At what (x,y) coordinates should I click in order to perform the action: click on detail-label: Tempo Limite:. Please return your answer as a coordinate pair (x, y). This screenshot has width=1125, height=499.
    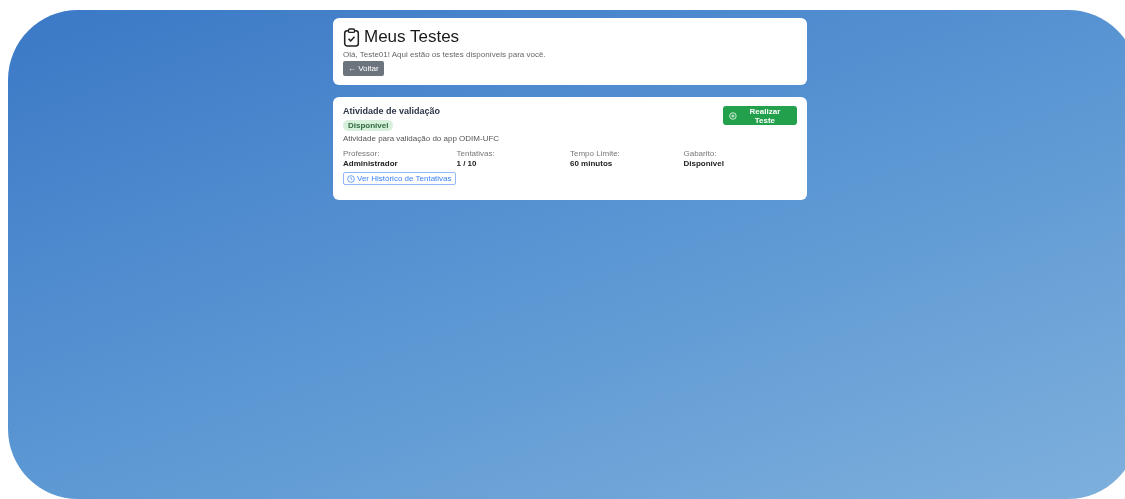
    Looking at the image, I should click on (595, 153).